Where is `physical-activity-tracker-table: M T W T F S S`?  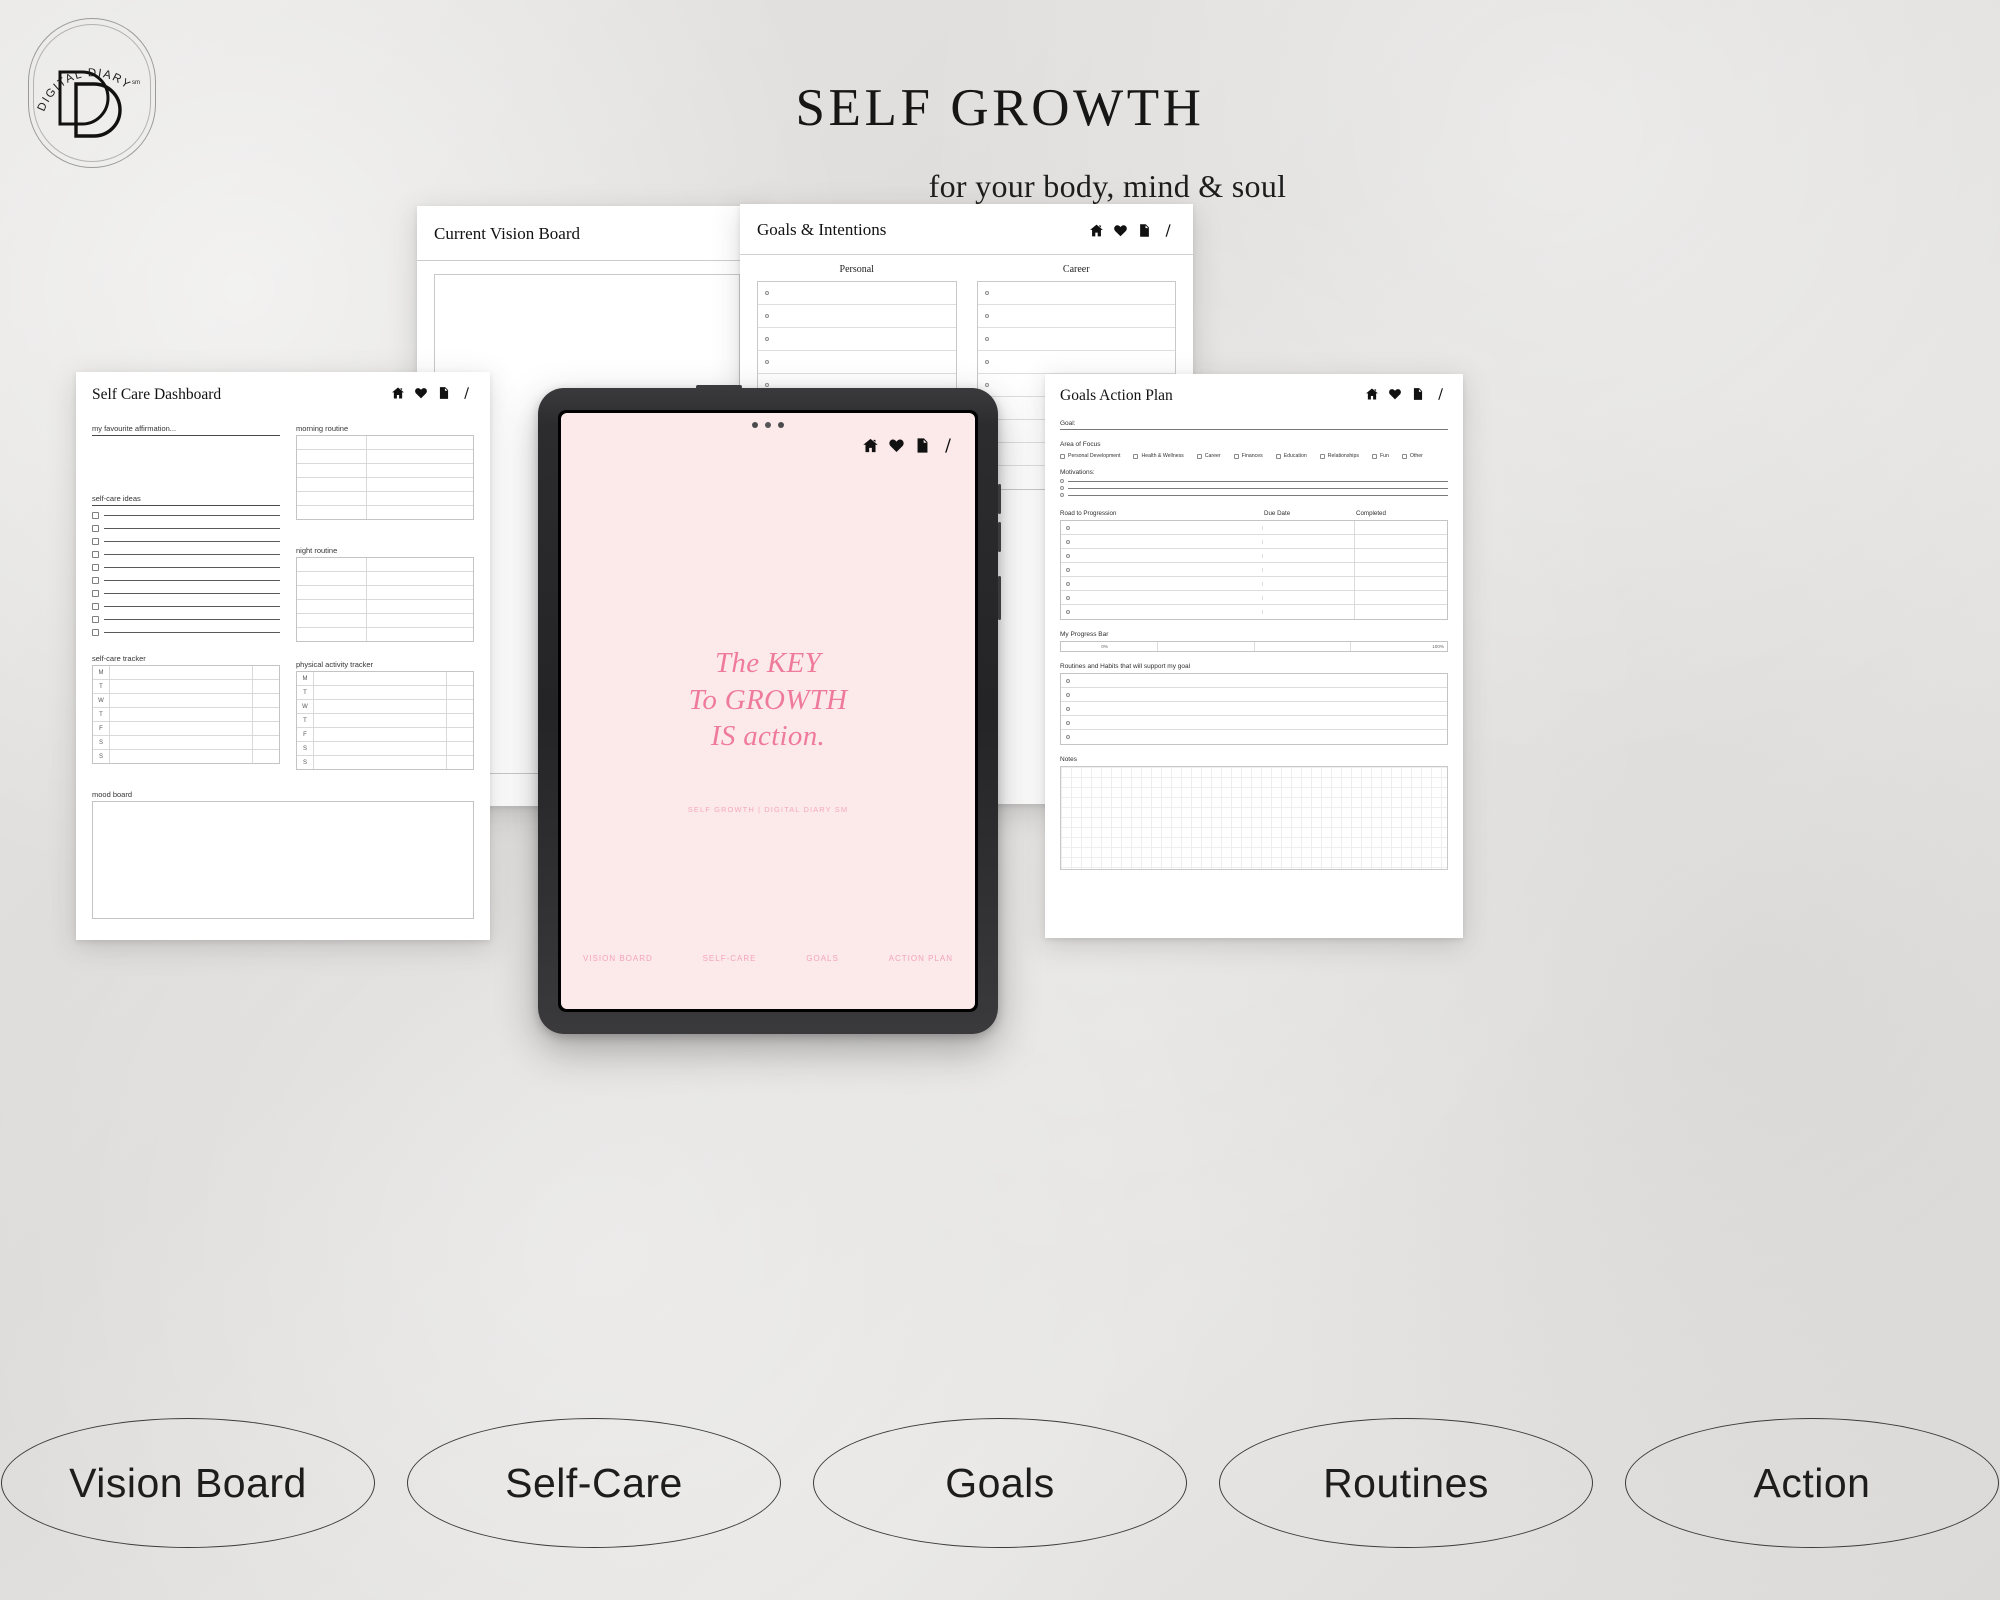
physical-activity-tracker-table: M T W T F S S is located at coordinates (385, 720).